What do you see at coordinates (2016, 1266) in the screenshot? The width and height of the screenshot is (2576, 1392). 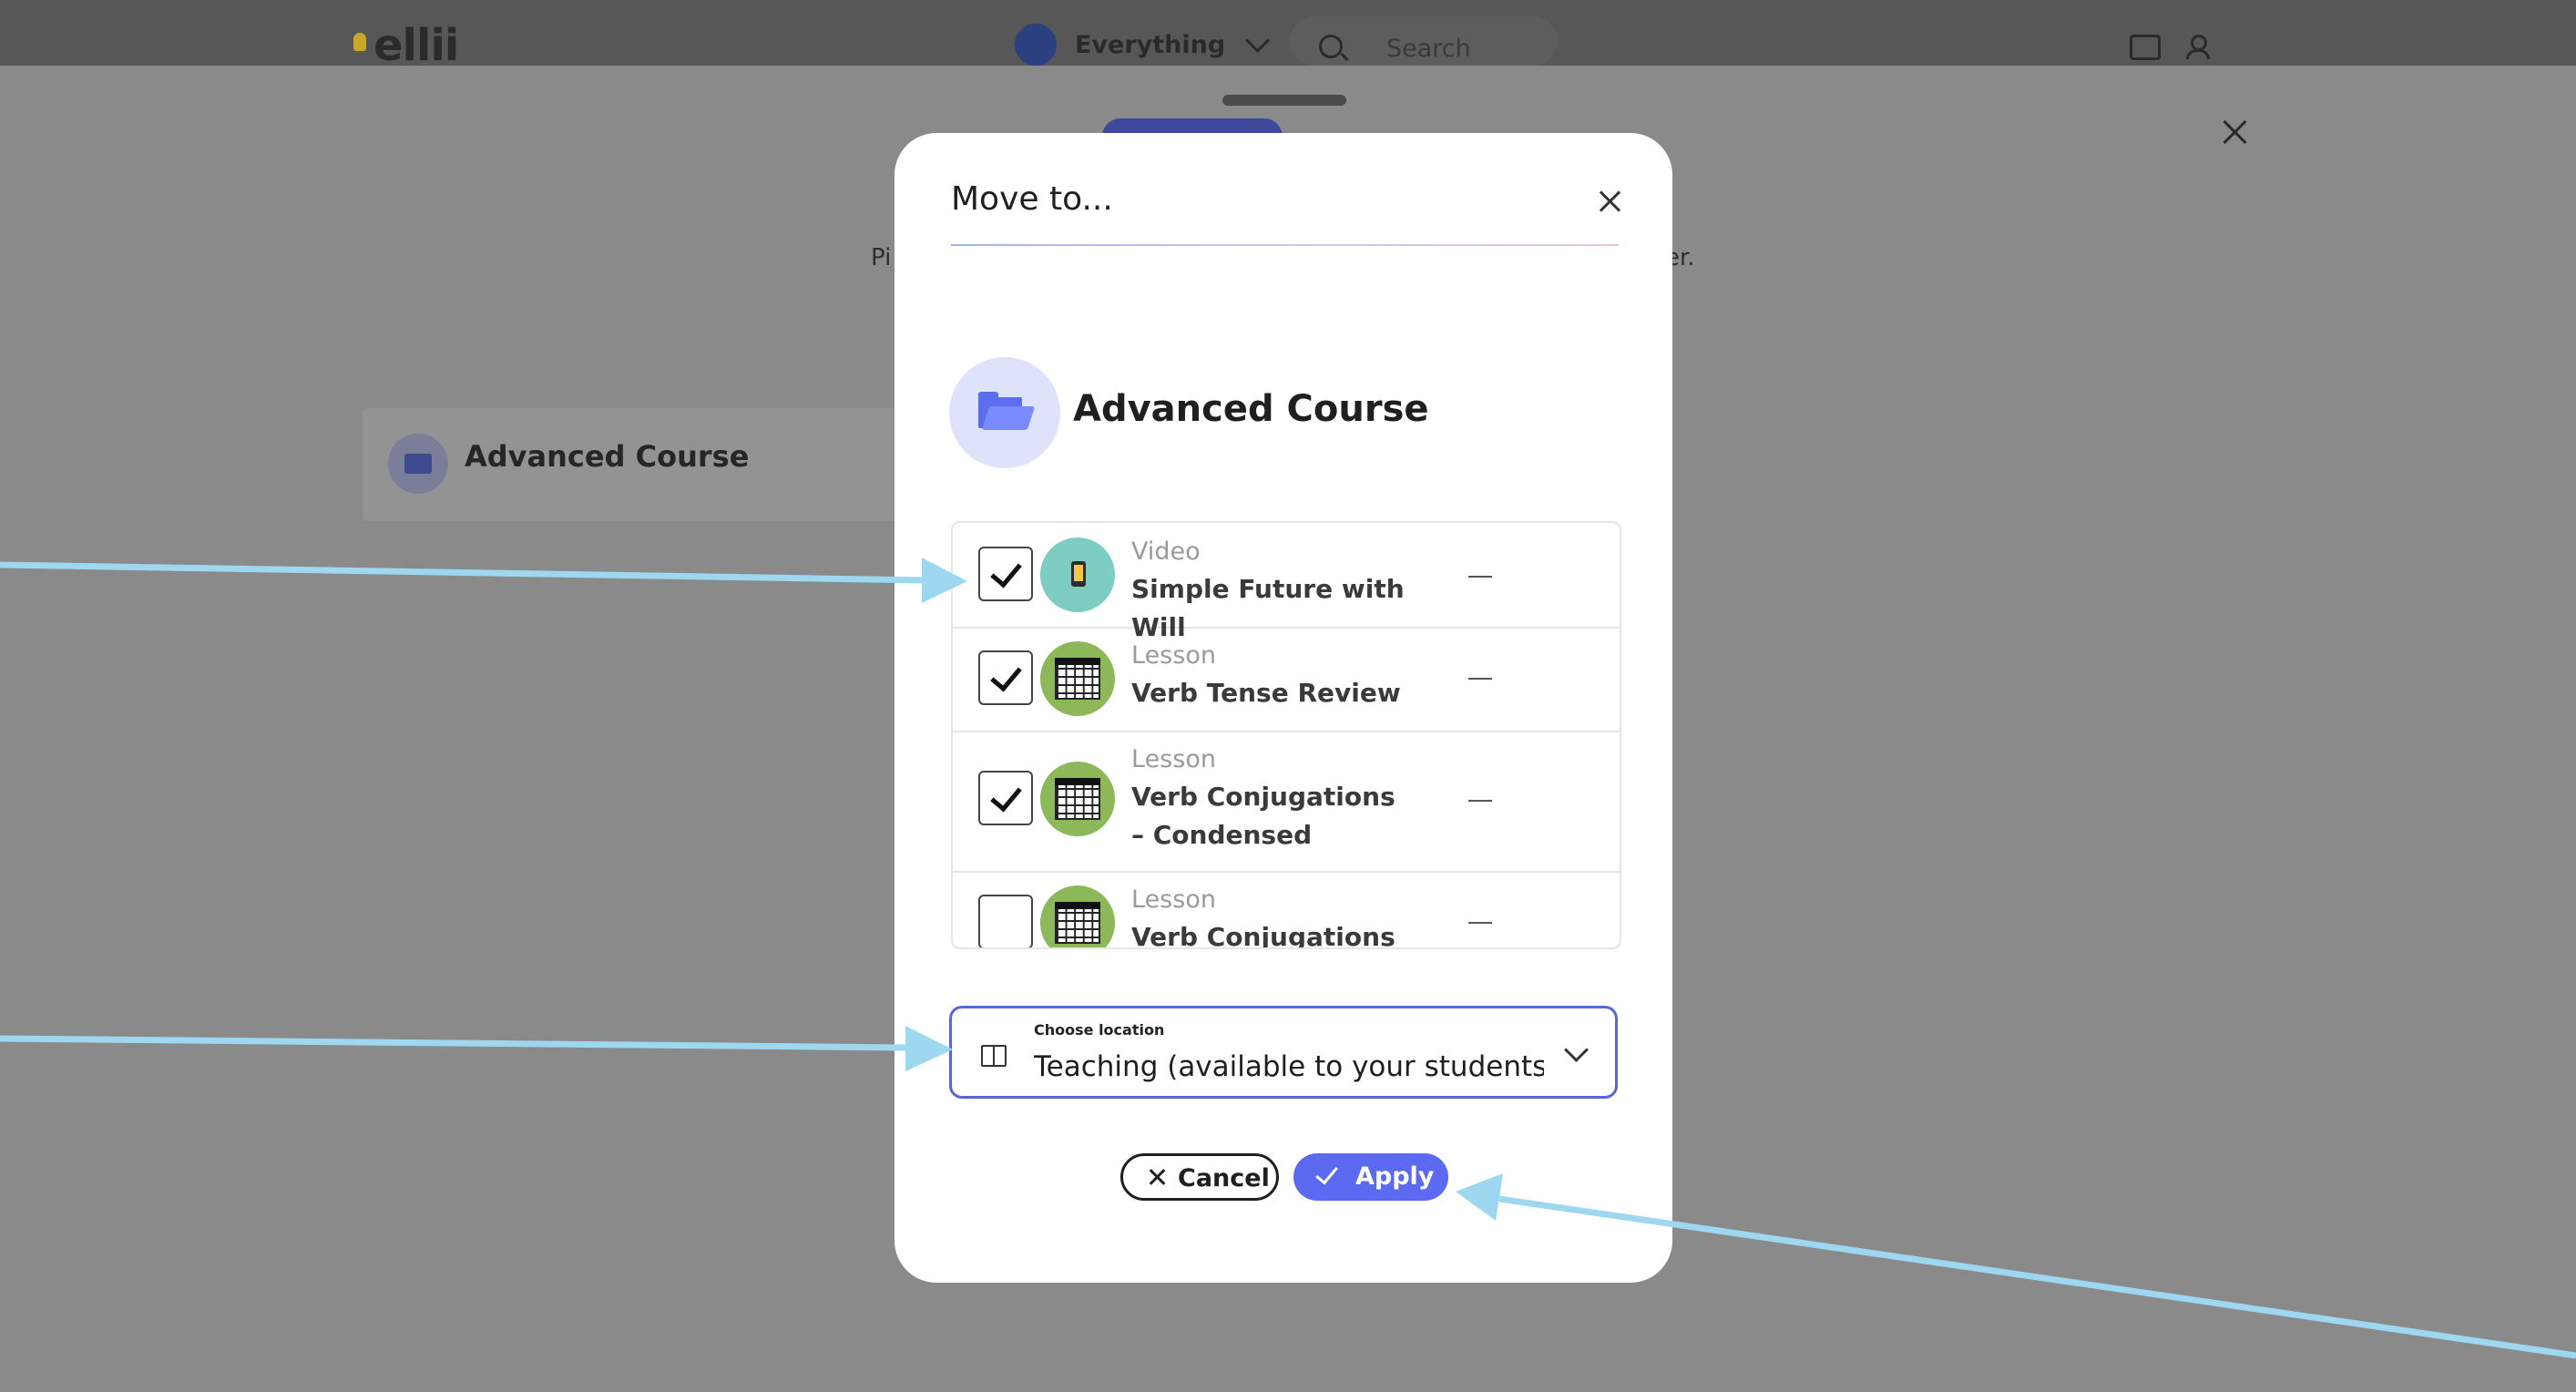 I see `arrow-to-apply` at bounding box center [2016, 1266].